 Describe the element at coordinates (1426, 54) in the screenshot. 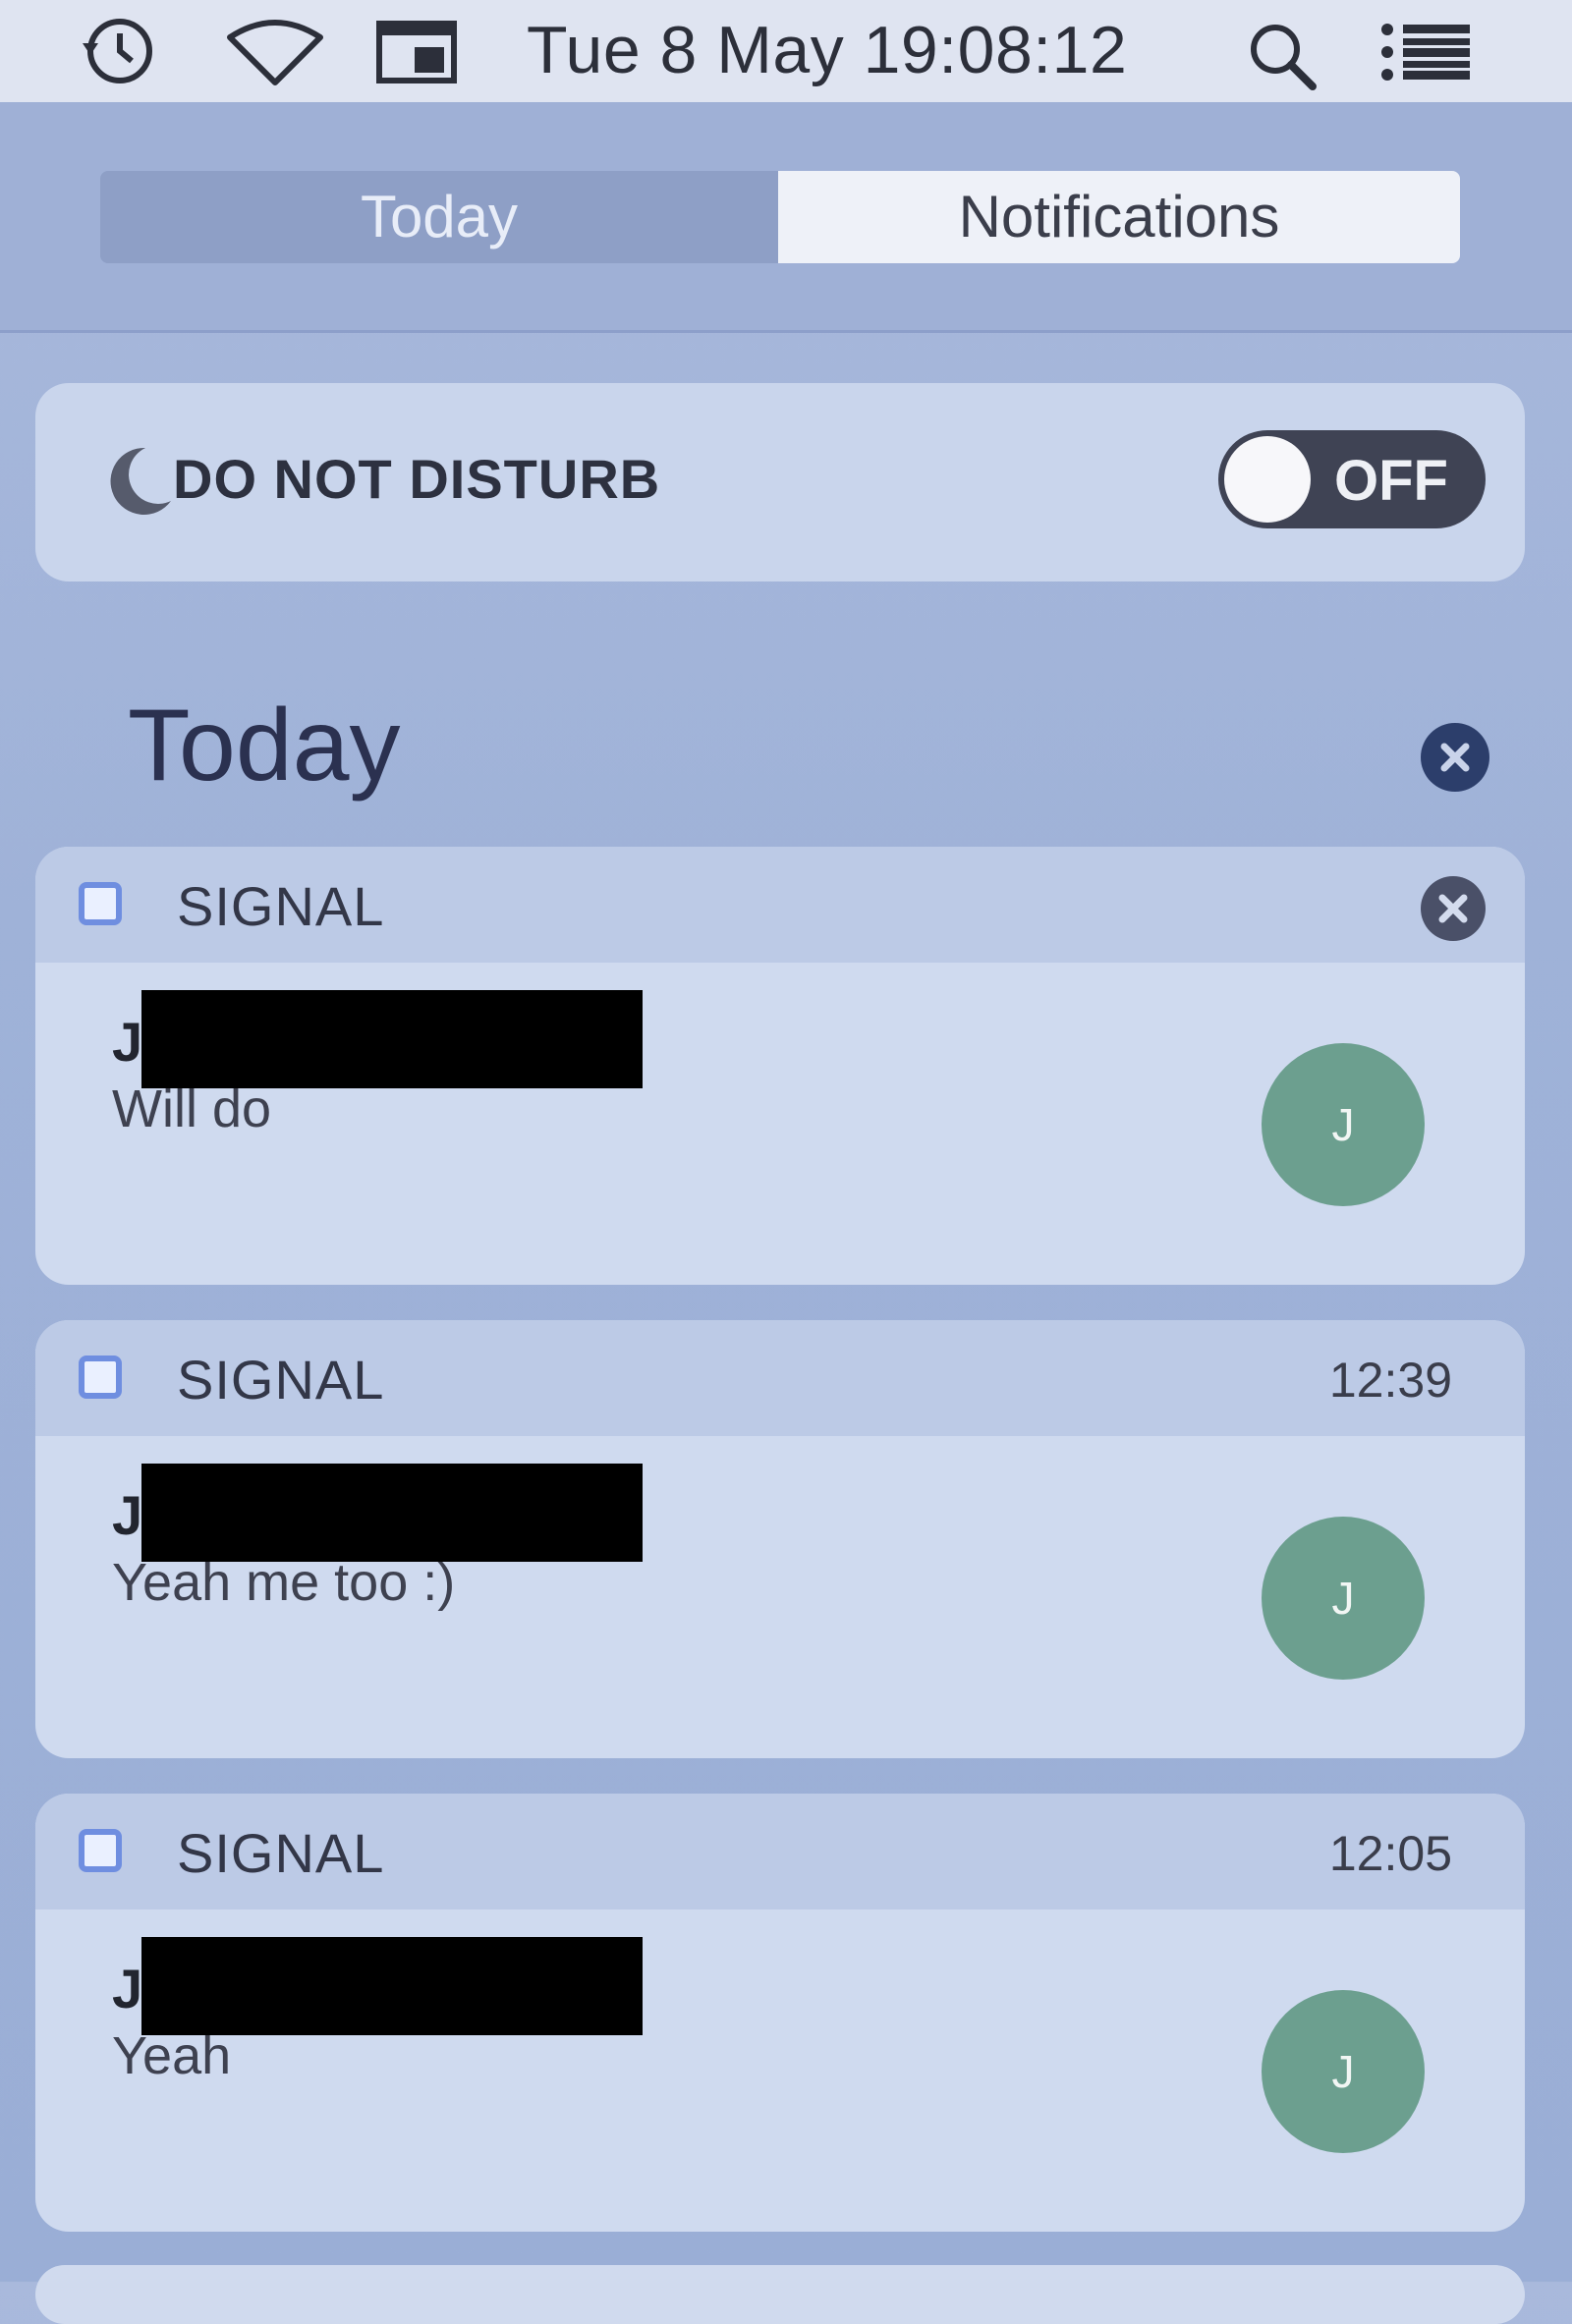

I see `notification-center-icon` at that location.